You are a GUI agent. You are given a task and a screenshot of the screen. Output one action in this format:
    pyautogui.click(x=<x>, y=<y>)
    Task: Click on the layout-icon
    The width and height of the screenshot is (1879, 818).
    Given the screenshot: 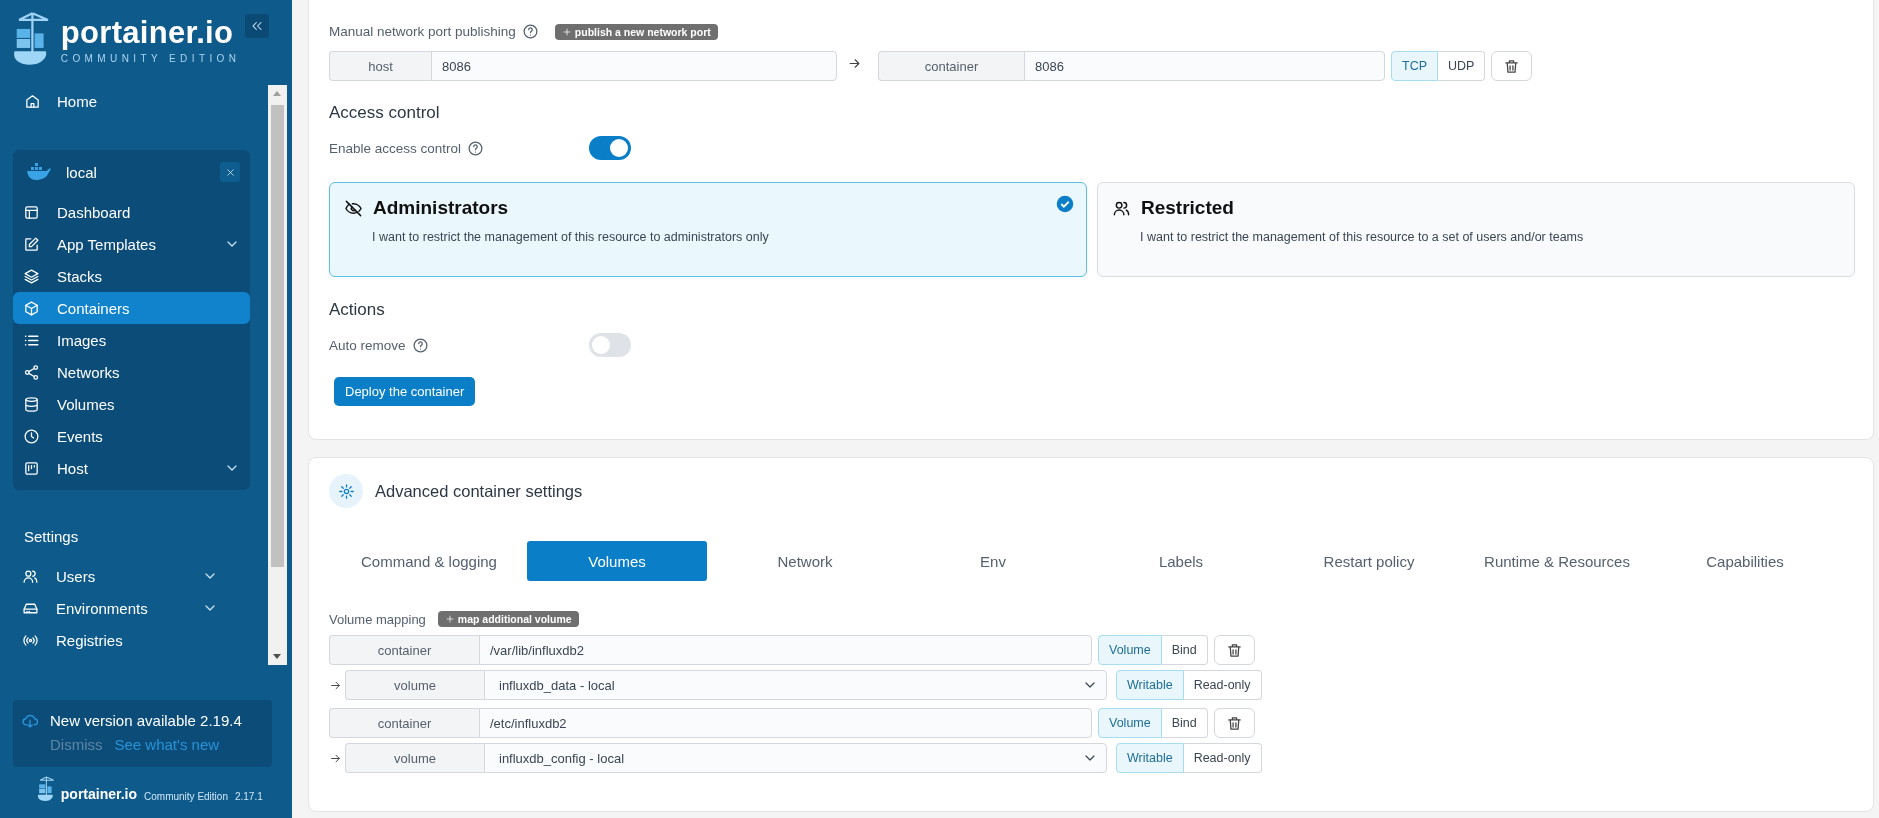 What is the action you would take?
    pyautogui.click(x=31, y=212)
    